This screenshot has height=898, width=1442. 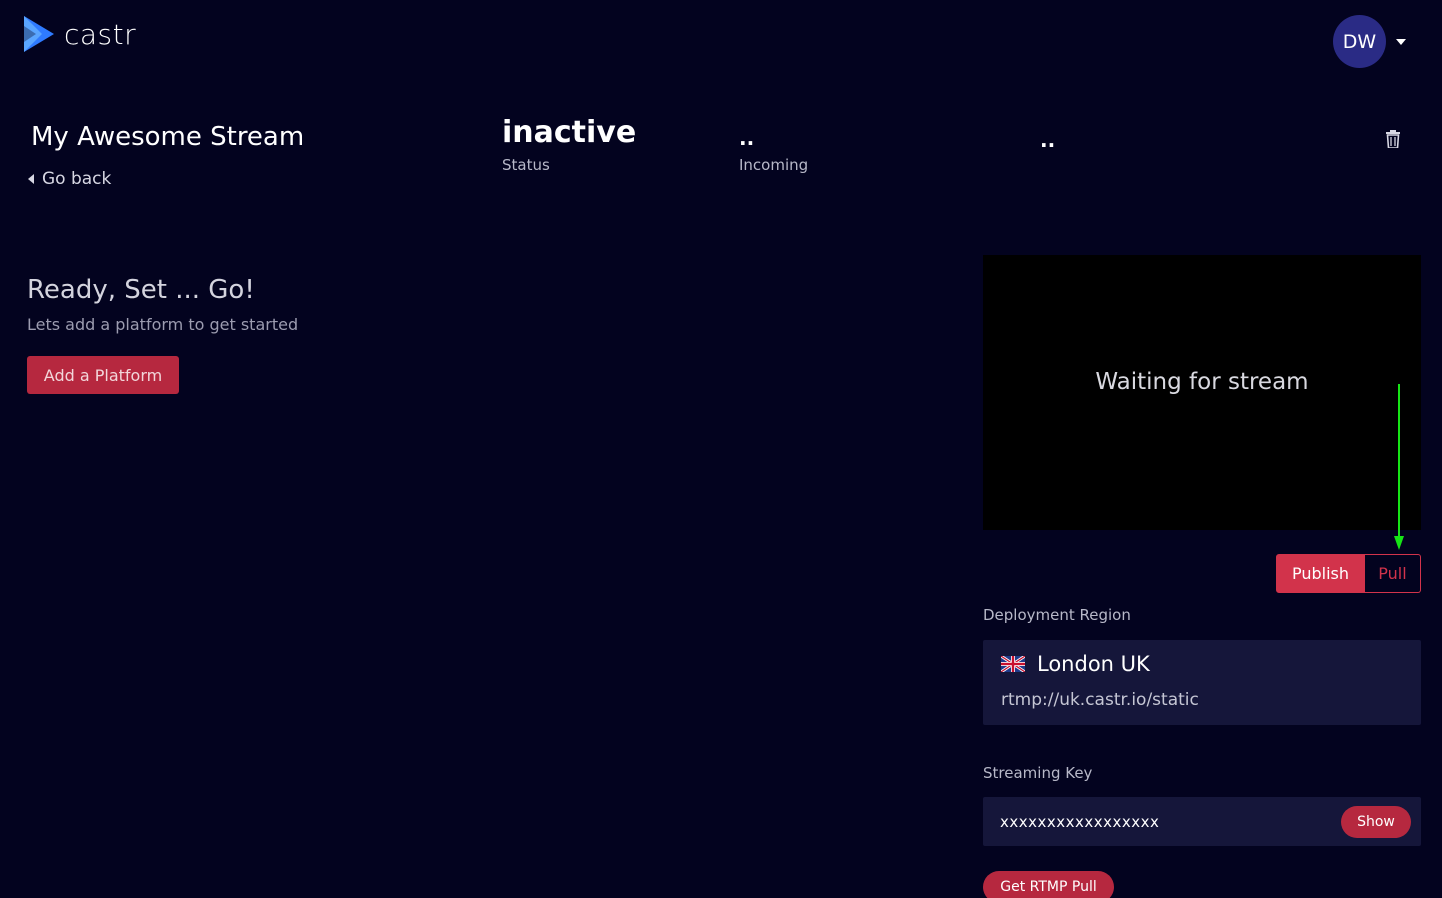 What do you see at coordinates (1376, 821) in the screenshot?
I see `show-key-button: Show` at bounding box center [1376, 821].